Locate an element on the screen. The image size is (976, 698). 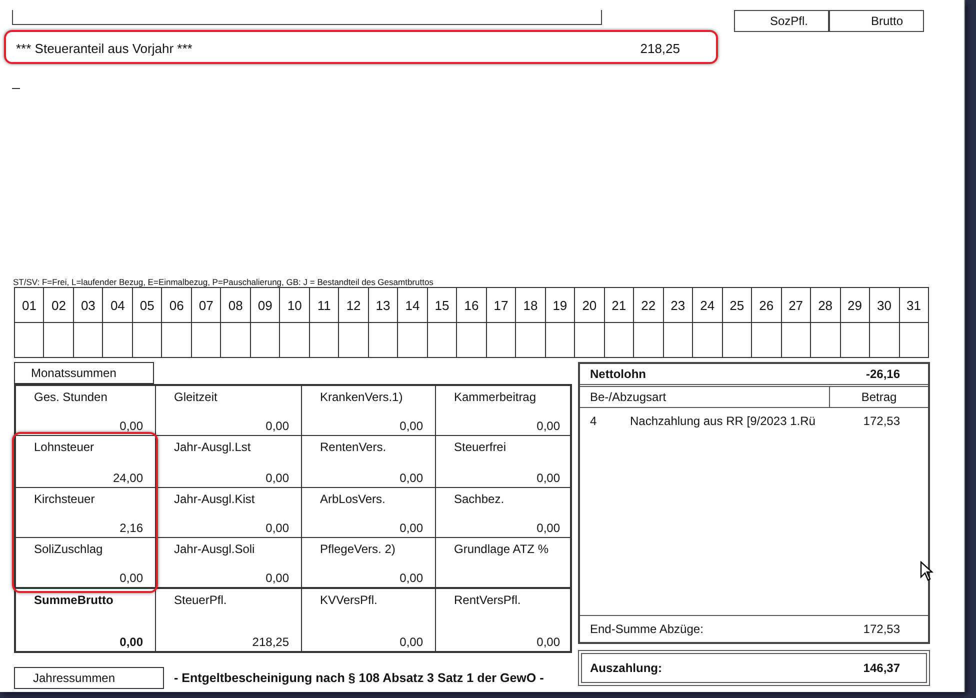
day-number: 18 is located at coordinates (531, 305).